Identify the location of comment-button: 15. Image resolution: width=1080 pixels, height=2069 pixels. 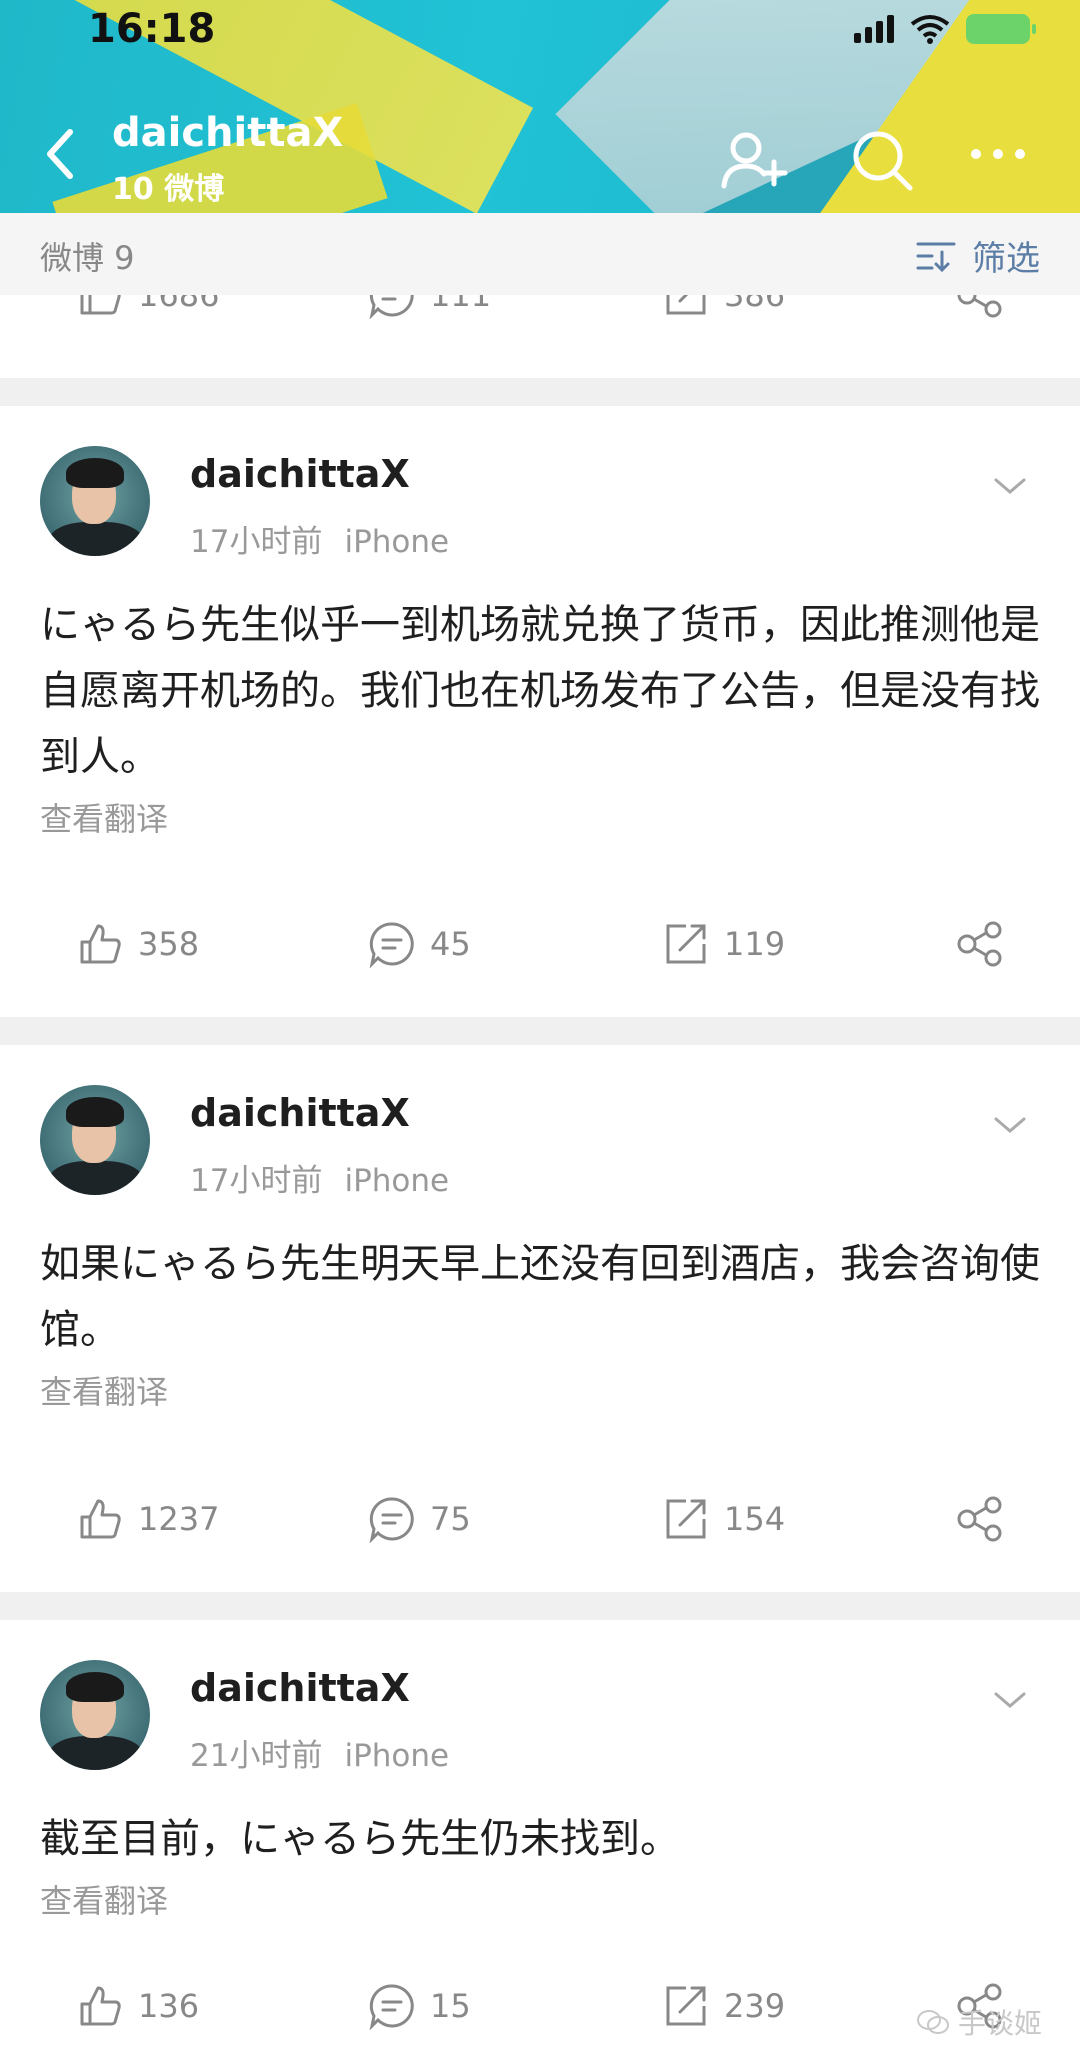
(419, 2006).